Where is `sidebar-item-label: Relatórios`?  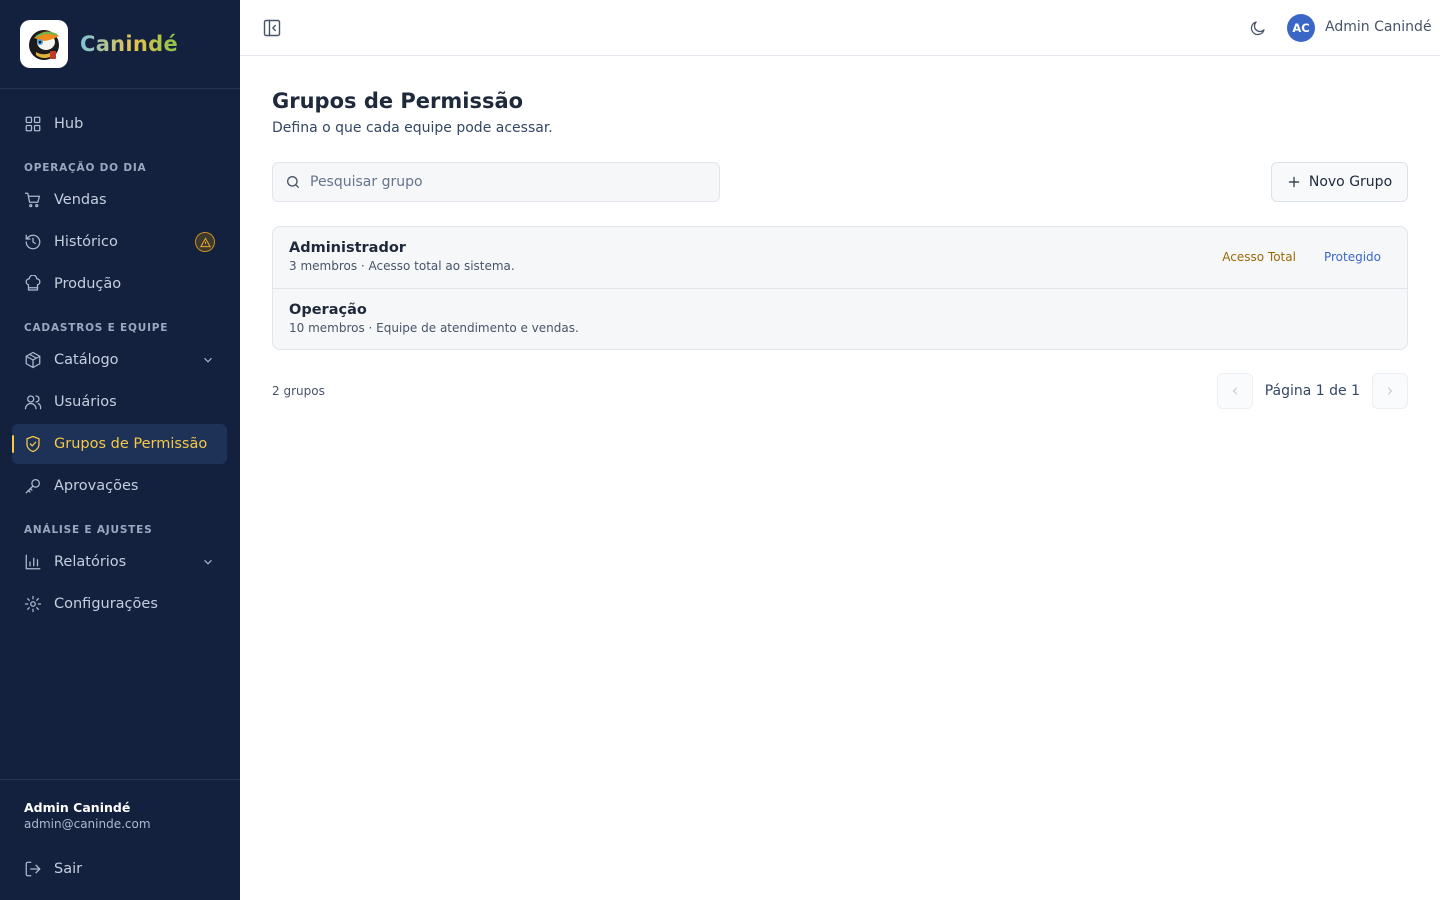
sidebar-item-label: Relatórios is located at coordinates (90, 562).